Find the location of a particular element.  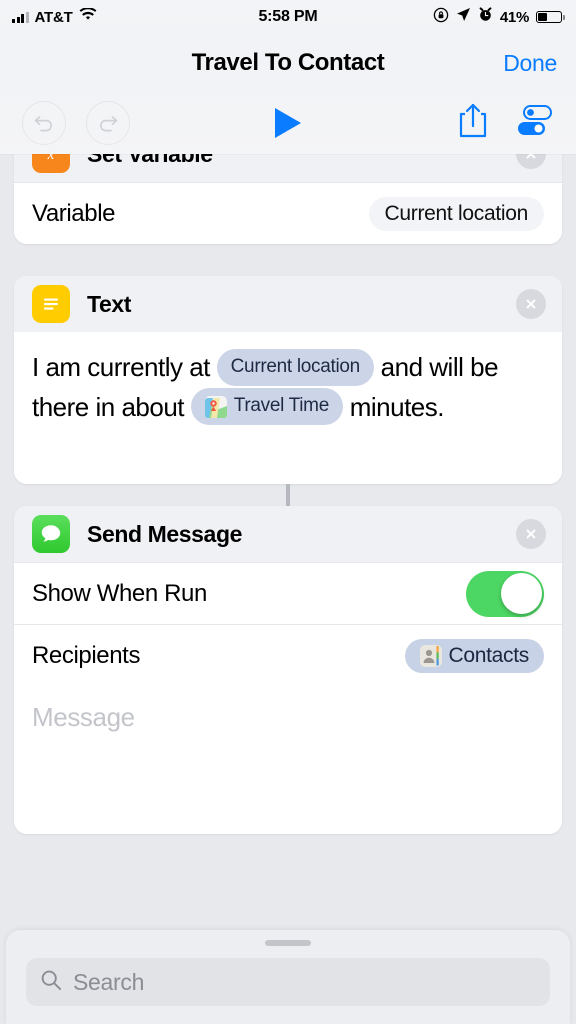

contacts-token: Contacts is located at coordinates (474, 655).